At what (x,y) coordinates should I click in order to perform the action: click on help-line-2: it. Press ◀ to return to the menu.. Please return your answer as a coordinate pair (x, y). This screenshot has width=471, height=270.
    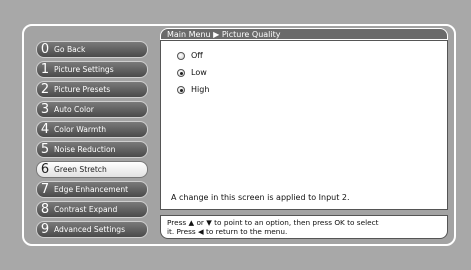
    Looking at the image, I should click on (227, 231).